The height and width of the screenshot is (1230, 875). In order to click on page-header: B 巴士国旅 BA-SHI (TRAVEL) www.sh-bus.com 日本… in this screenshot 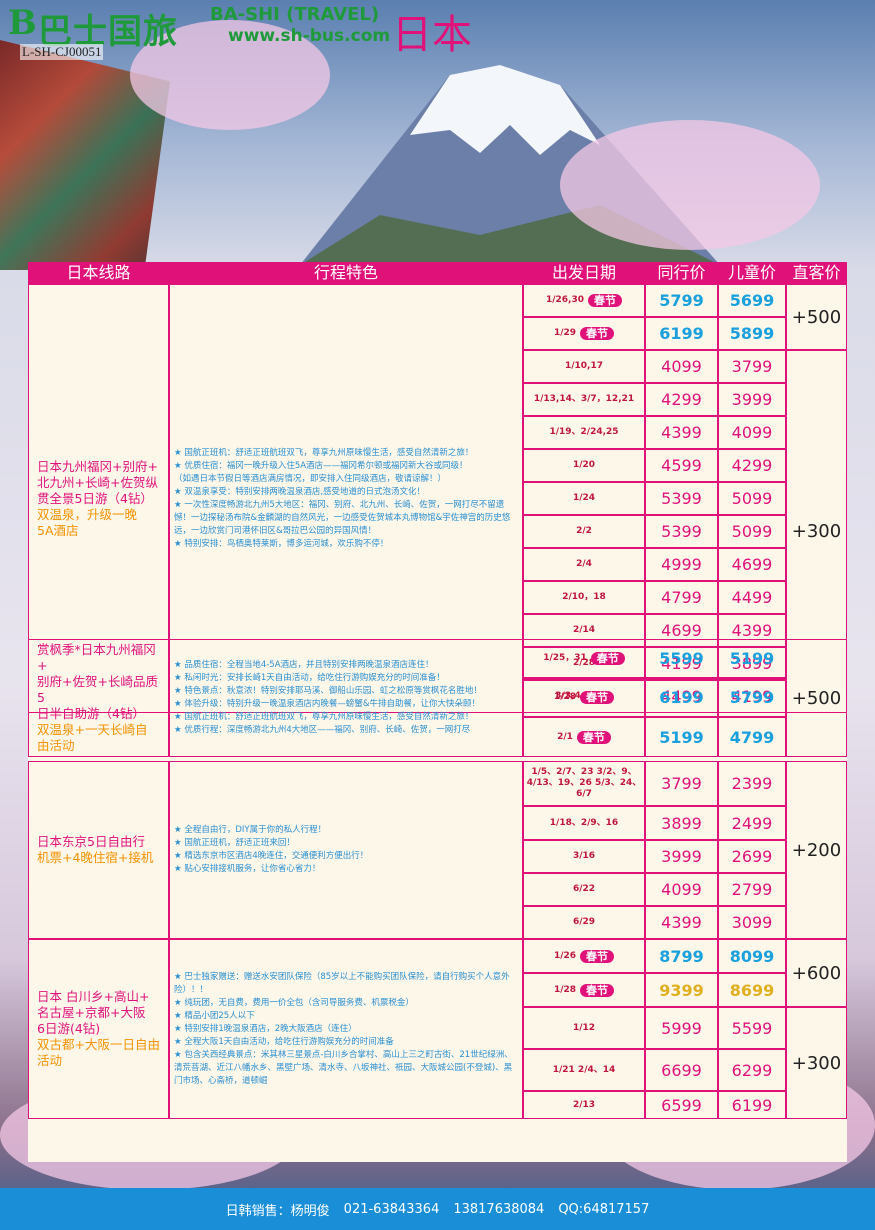, I will do `click(437, 30)`.